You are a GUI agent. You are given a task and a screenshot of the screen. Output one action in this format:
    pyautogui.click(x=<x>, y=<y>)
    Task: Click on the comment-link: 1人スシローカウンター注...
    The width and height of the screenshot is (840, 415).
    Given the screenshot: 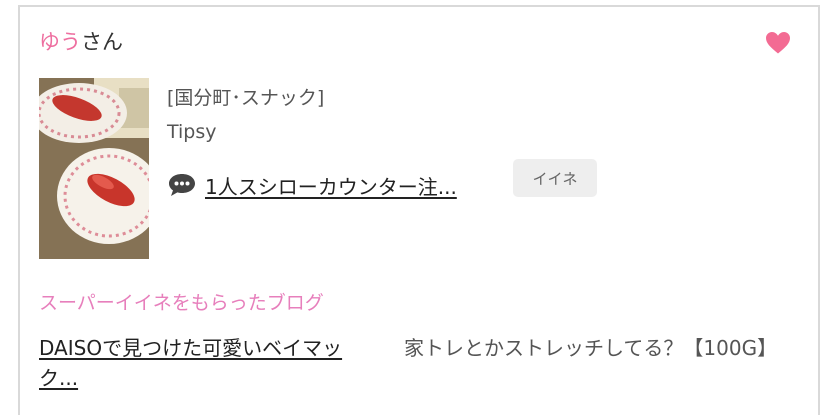 What is the action you would take?
    pyautogui.click(x=331, y=185)
    